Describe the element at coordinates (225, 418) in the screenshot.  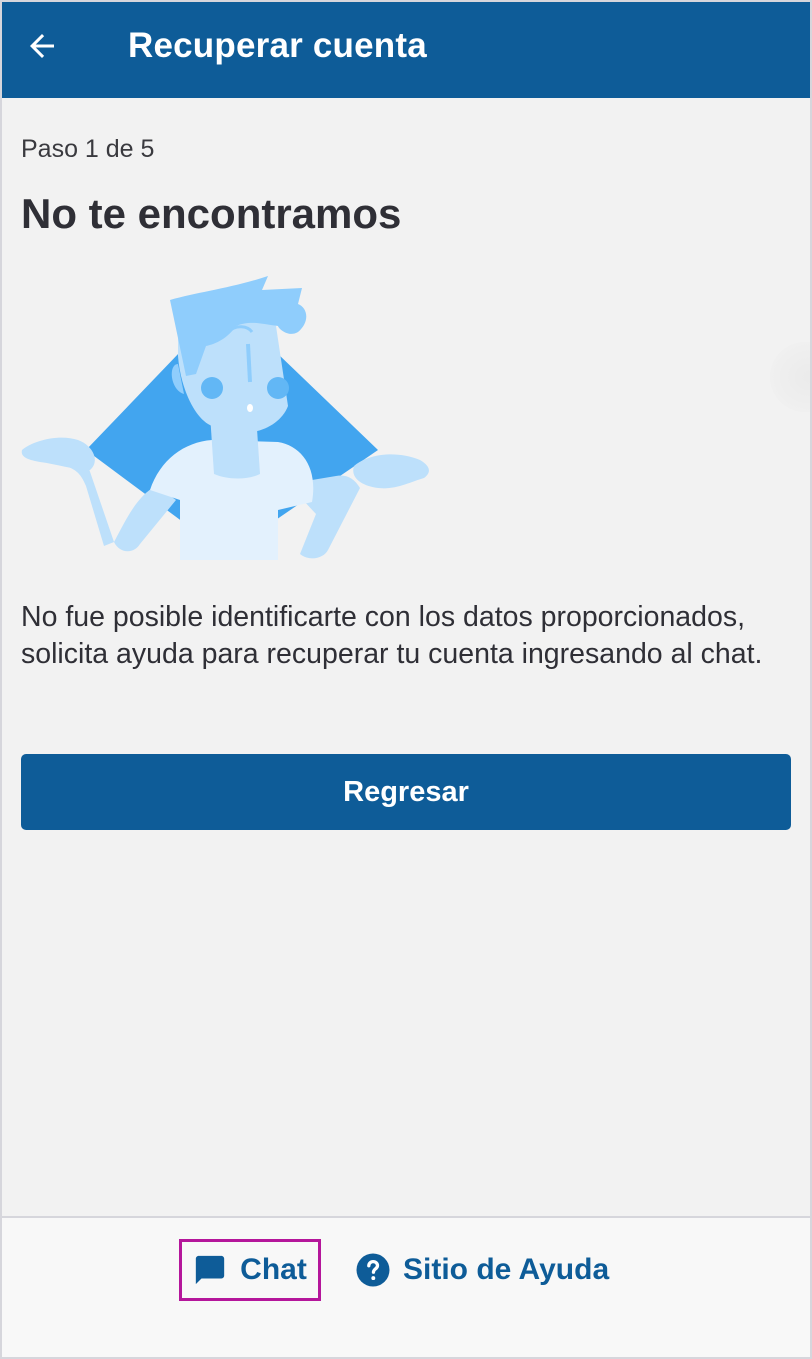
I see `shrugging-person-illustration` at that location.